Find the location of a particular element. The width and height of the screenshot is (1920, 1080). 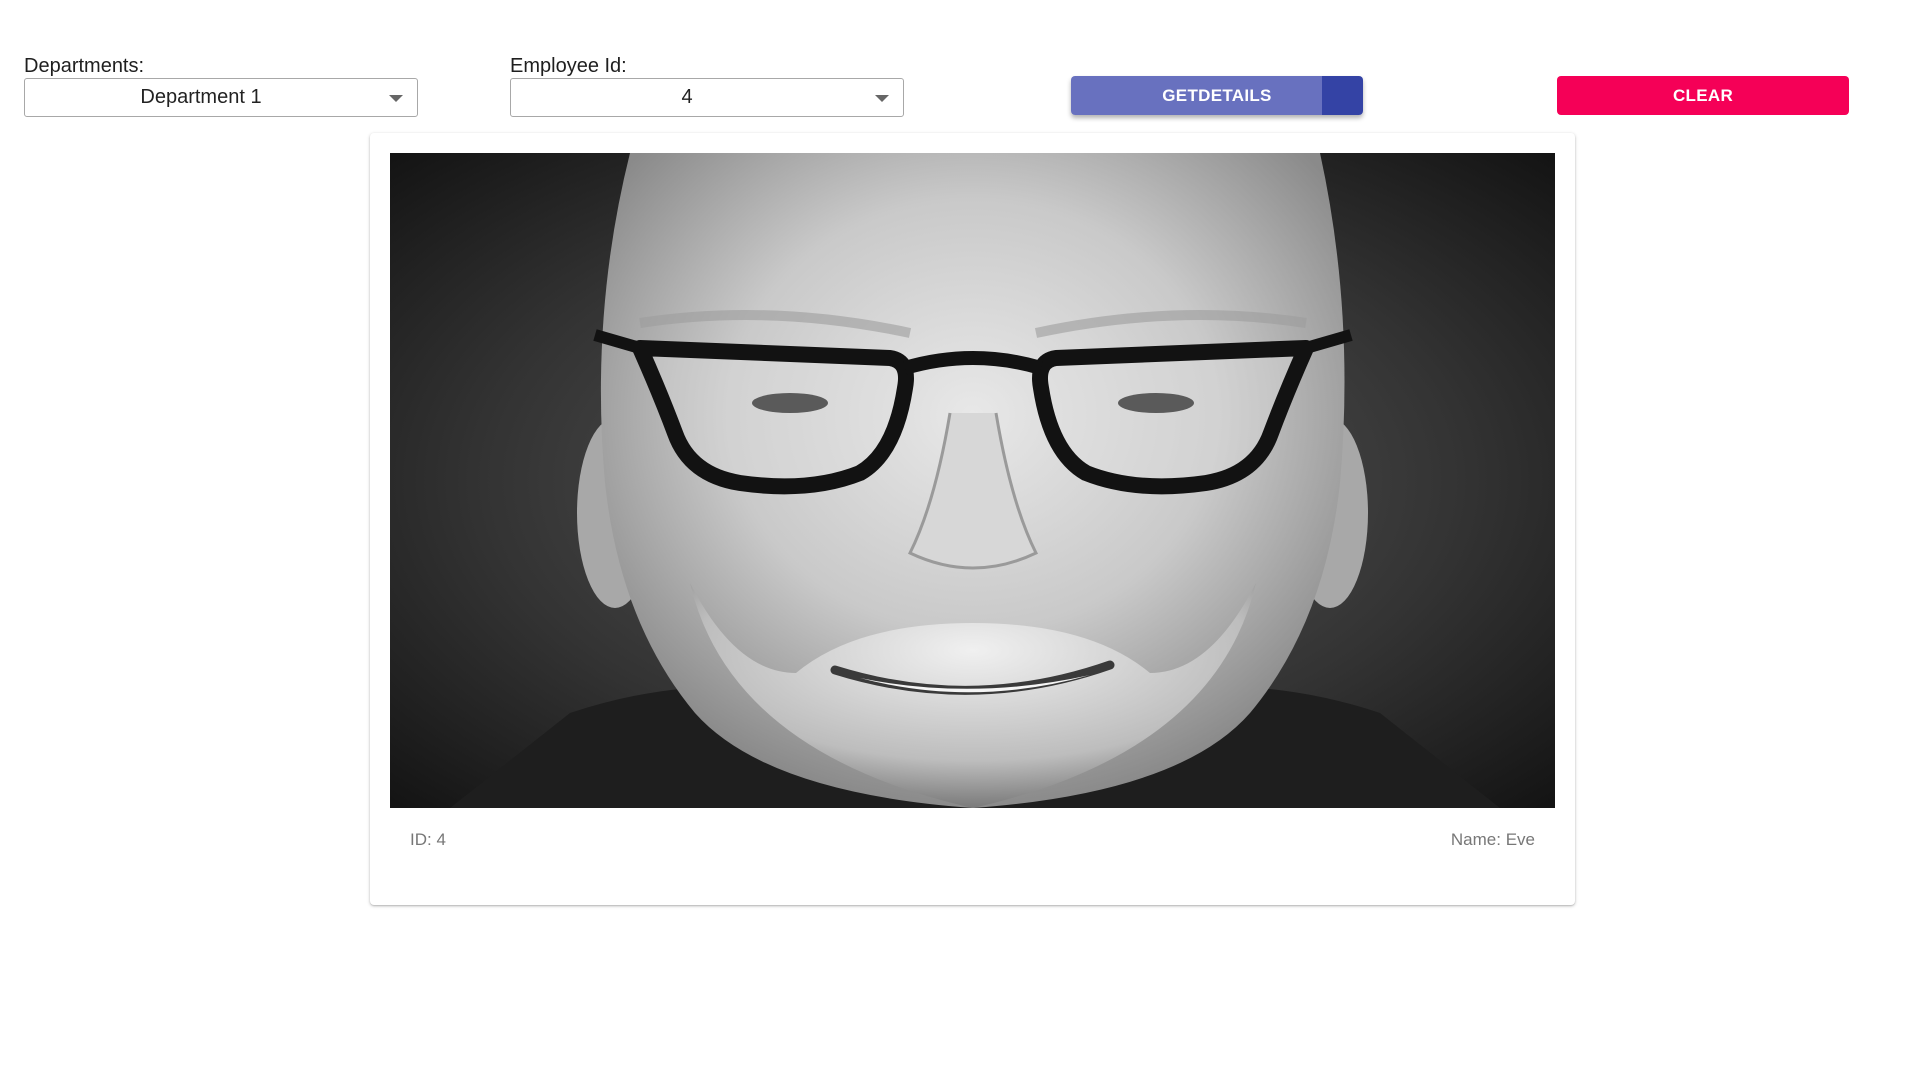

departments-select: Department 1 is located at coordinates (221, 97).